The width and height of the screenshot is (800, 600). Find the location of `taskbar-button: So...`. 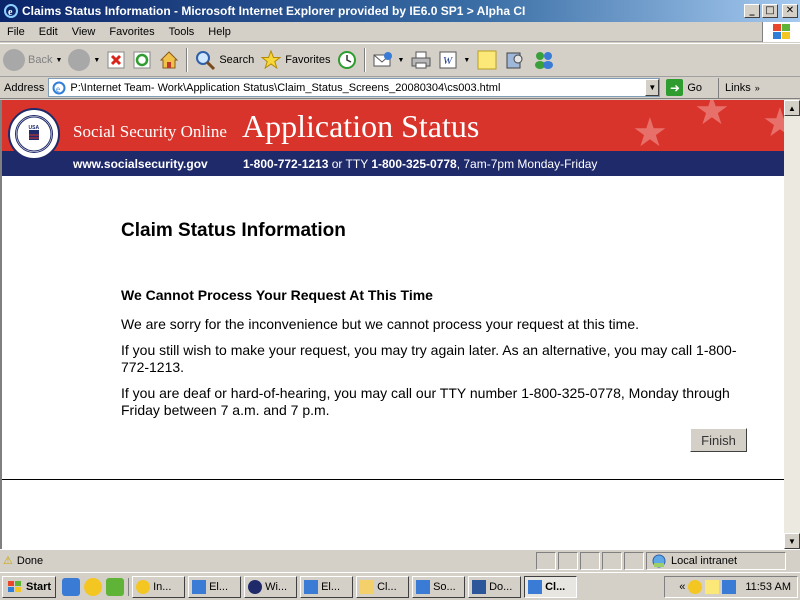

taskbar-button: So... is located at coordinates (439, 586).